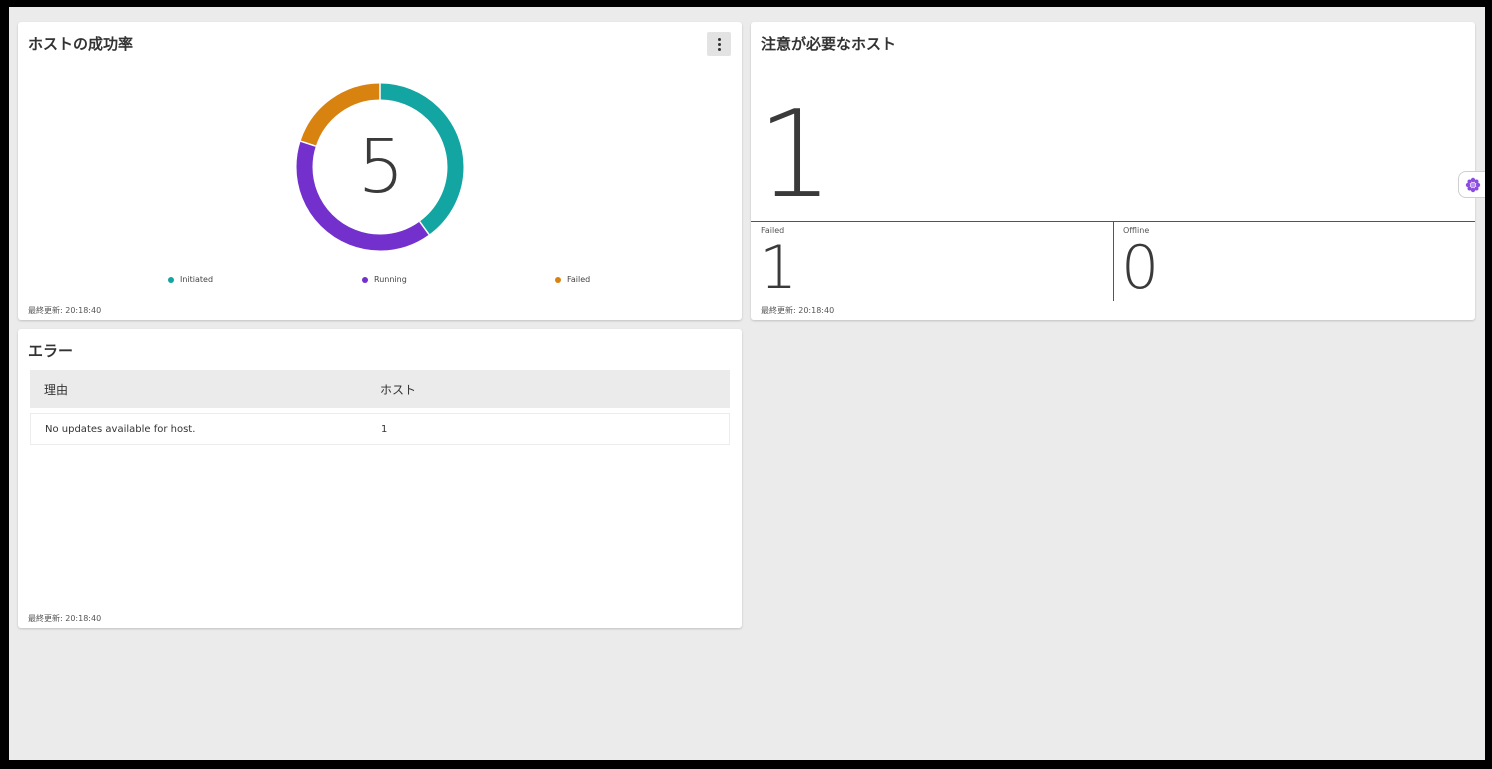  Describe the element at coordinates (795, 155) in the screenshot. I see `attention-total-value: 1` at that location.